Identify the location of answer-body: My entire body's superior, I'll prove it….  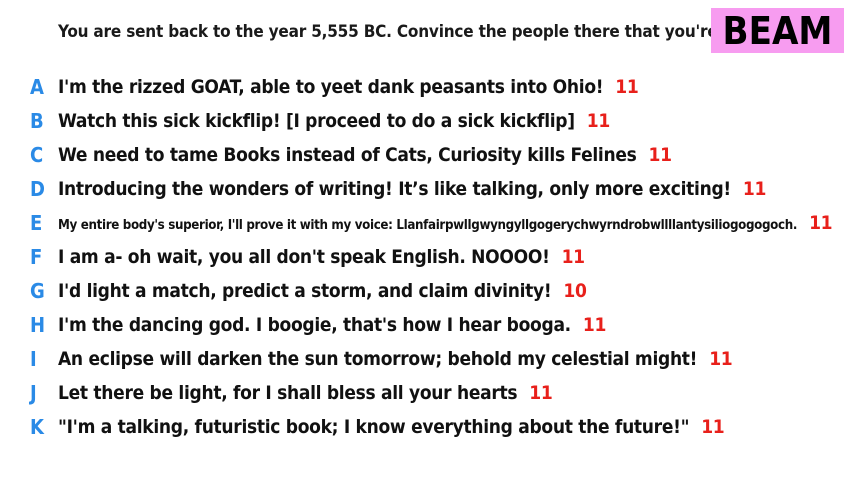
(428, 225).